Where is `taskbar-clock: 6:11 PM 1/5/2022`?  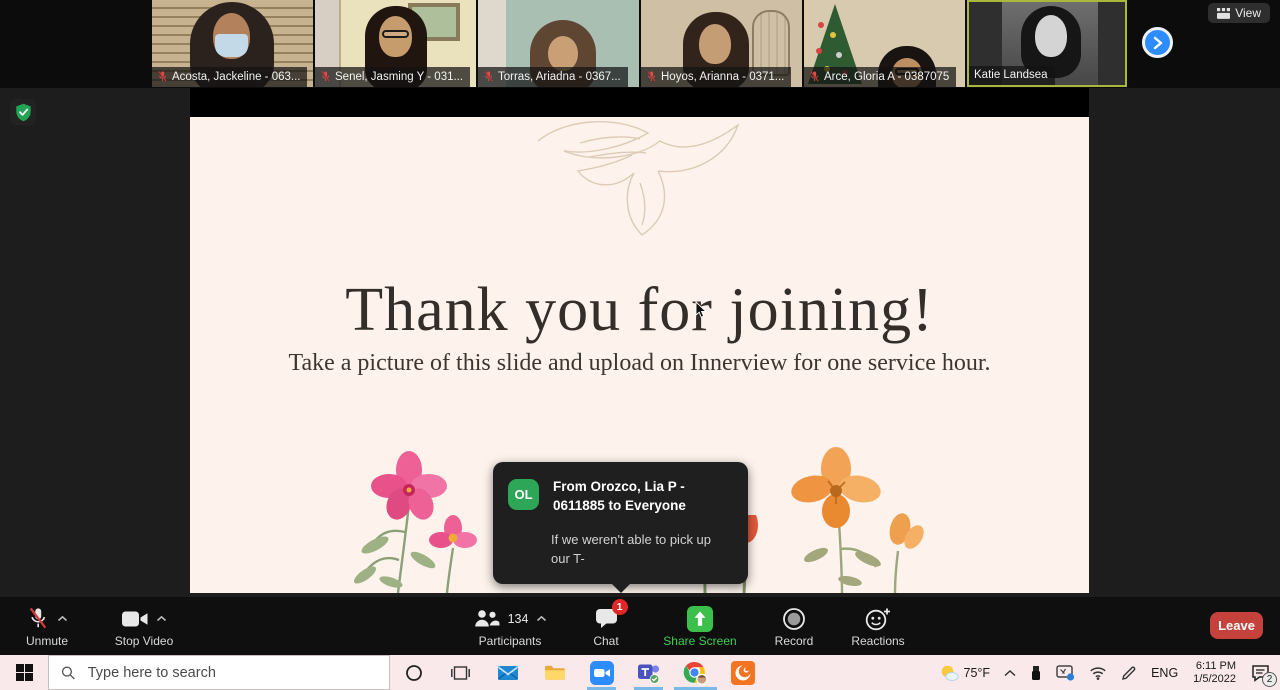 taskbar-clock: 6:11 PM 1/5/2022 is located at coordinates (1214, 673).